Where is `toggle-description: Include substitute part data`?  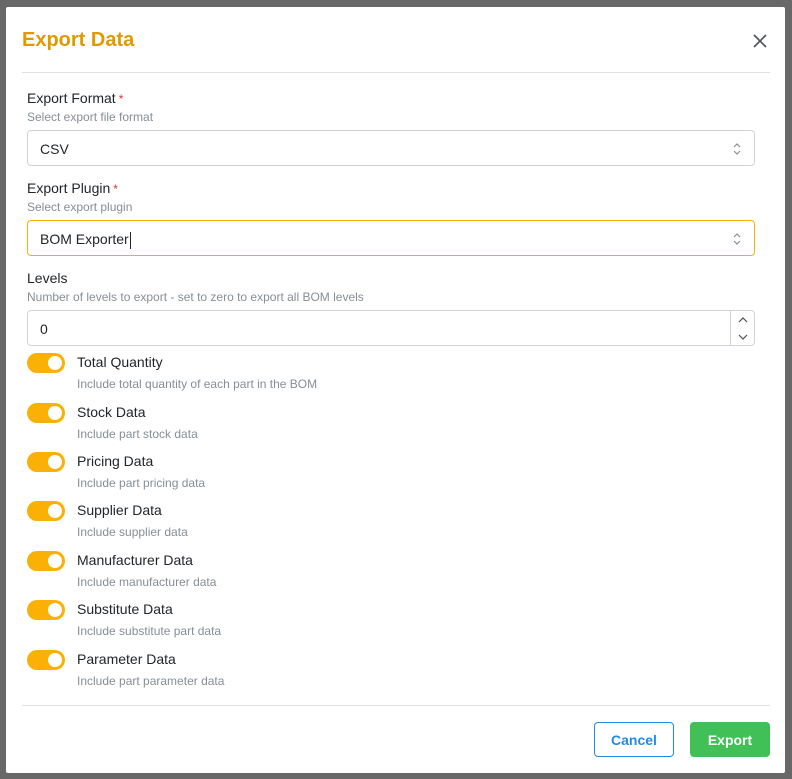
toggle-description: Include substitute part data is located at coordinates (149, 631).